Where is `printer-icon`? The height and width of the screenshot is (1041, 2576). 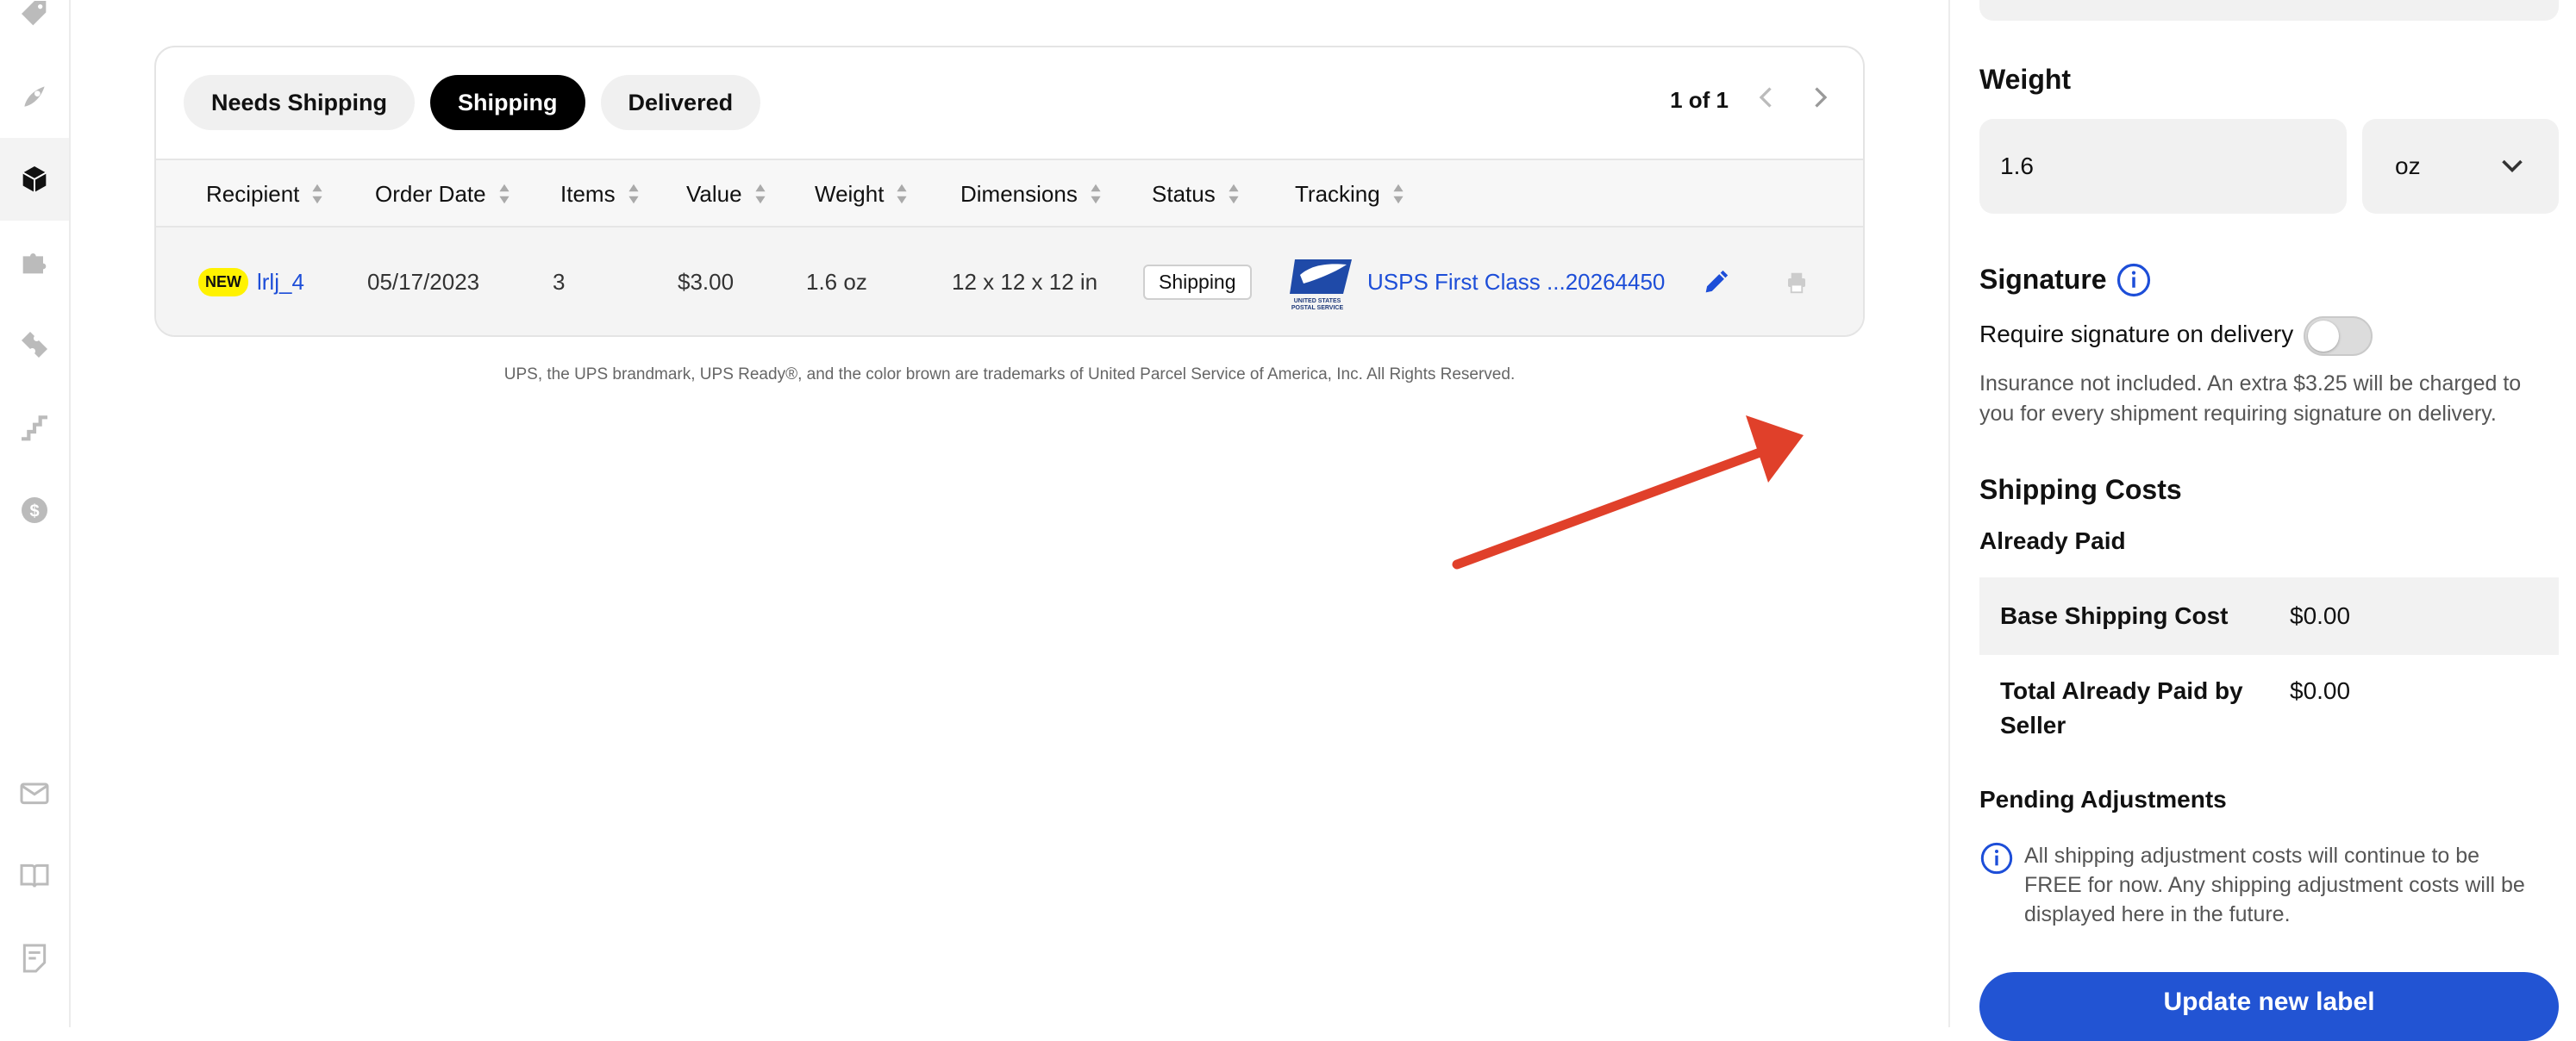 printer-icon is located at coordinates (1797, 281).